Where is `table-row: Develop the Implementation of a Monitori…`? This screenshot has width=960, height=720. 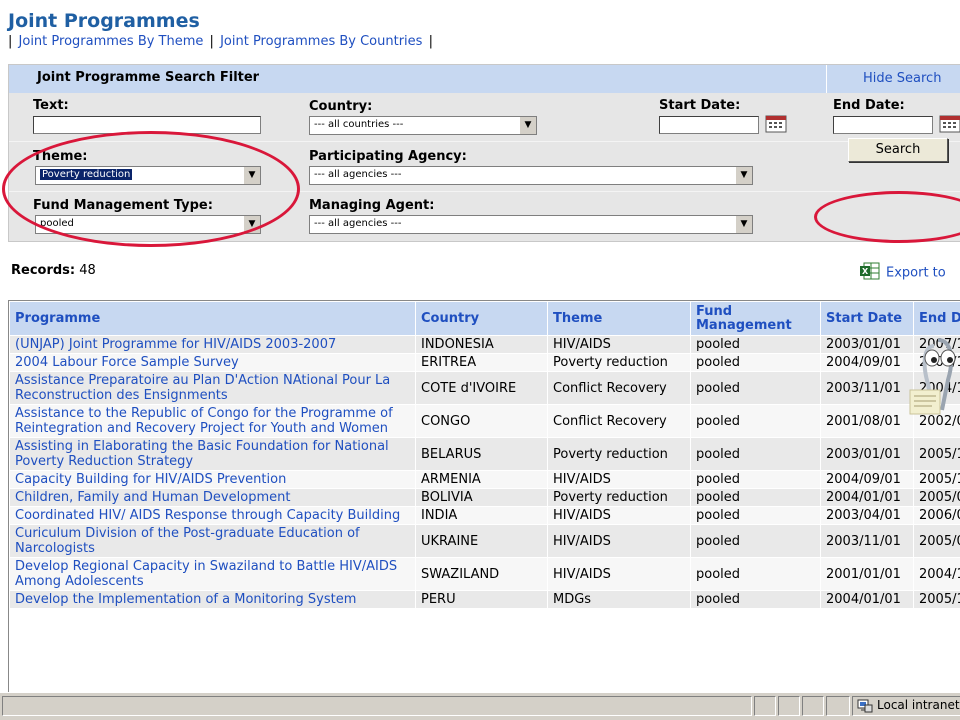 table-row: Develop the Implementation of a Monitori… is located at coordinates (484, 599).